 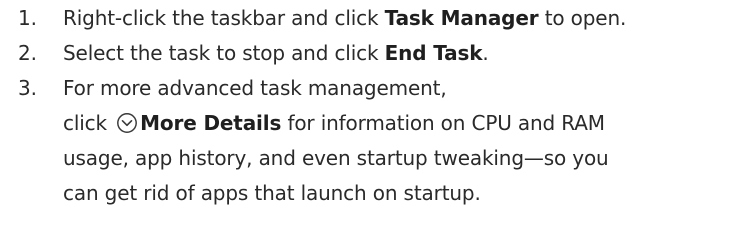 What do you see at coordinates (224, 53) in the screenshot?
I see `step-text-before: Select the task to stop and click` at bounding box center [224, 53].